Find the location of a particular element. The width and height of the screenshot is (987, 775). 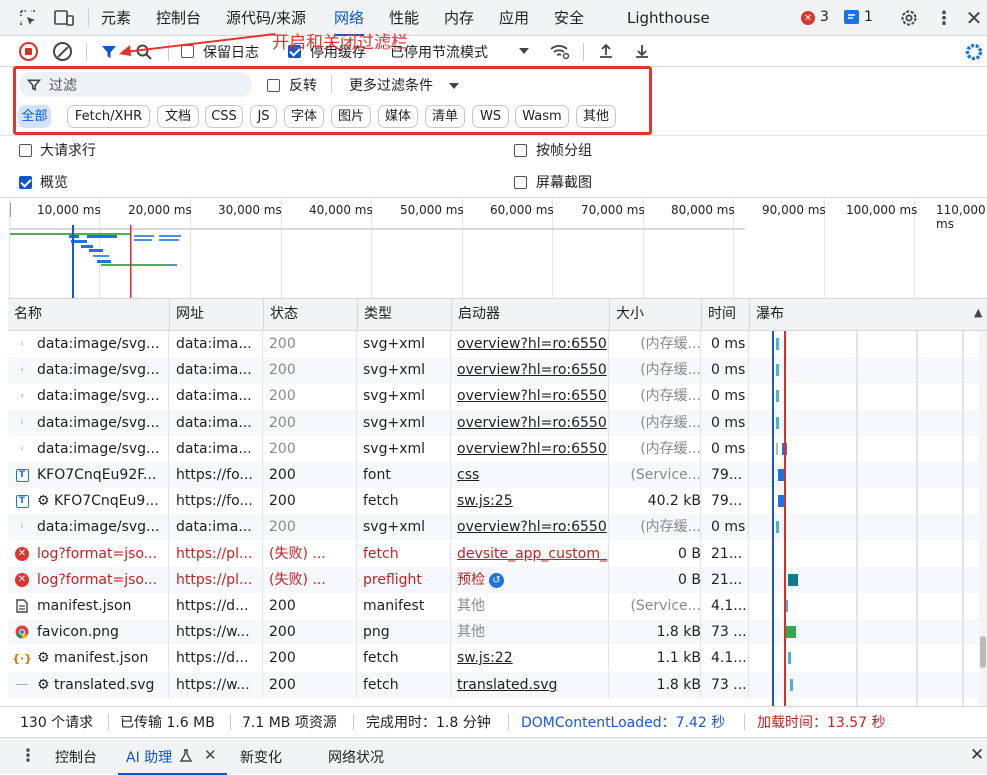

drawer-menu-icon: ⋮ is located at coordinates (28, 756).